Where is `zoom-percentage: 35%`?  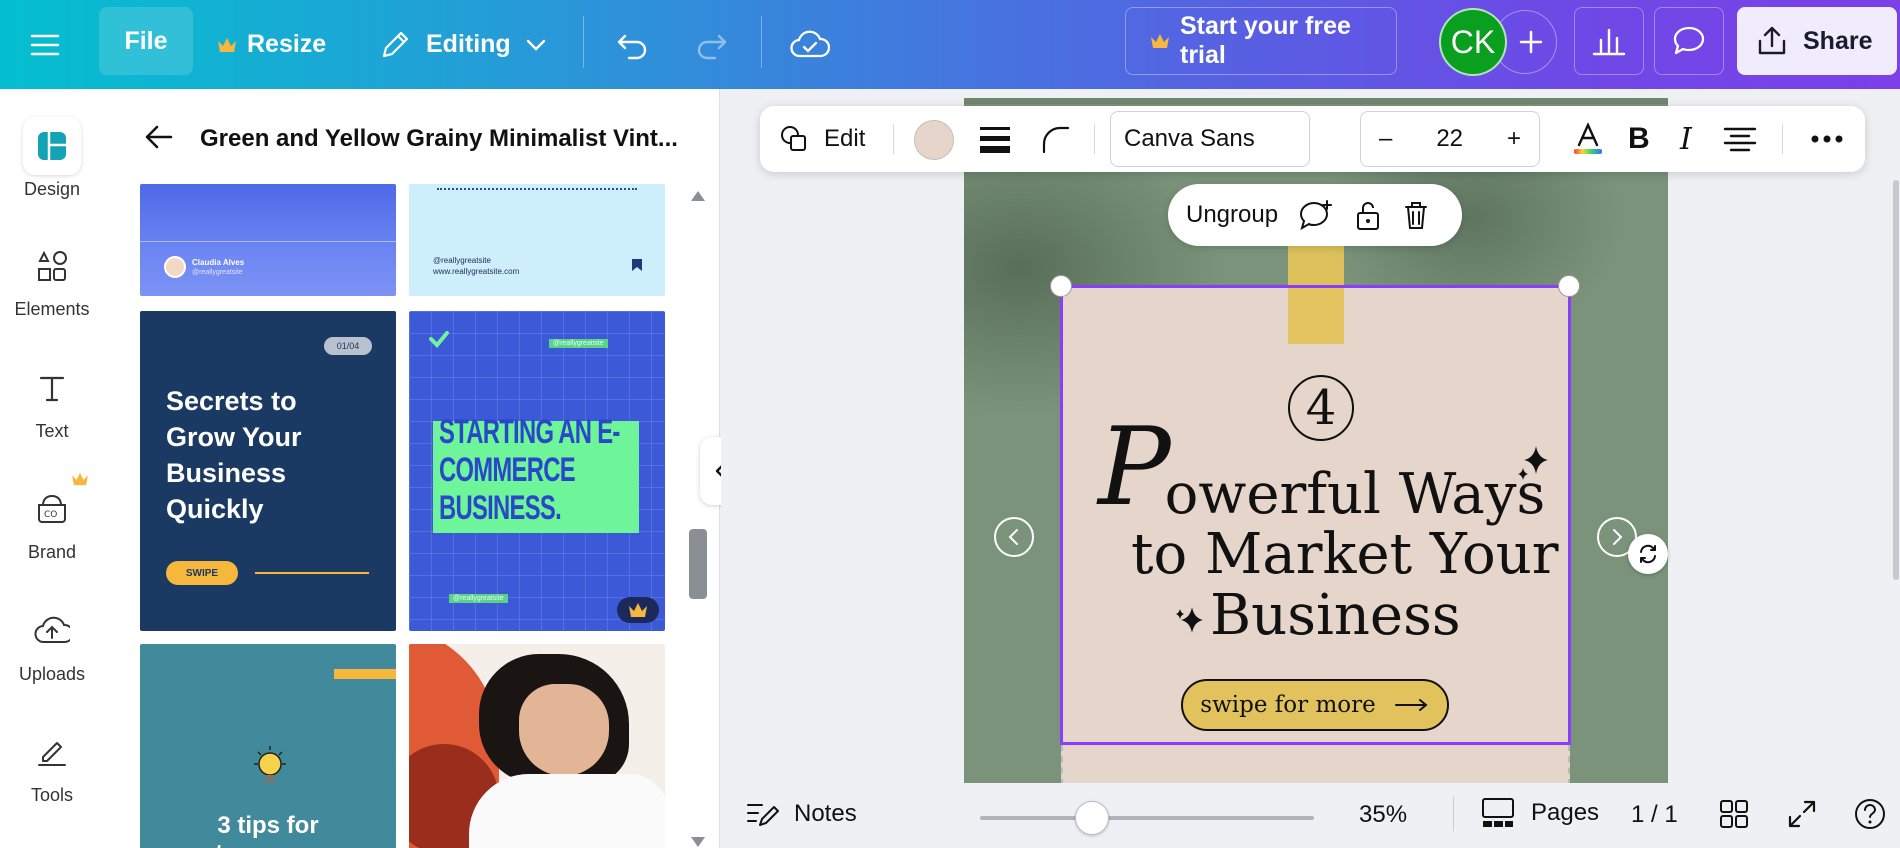 zoom-percentage: 35% is located at coordinates (1383, 815).